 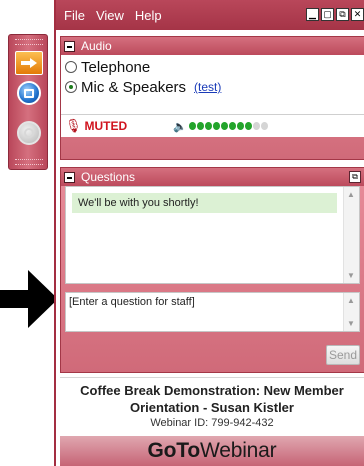 I want to click on control-dock, so click(x=28, y=102).